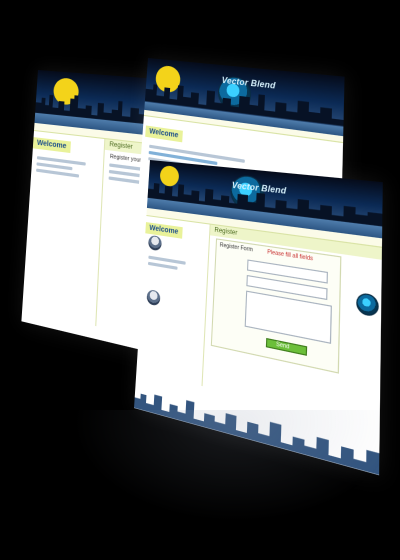  Describe the element at coordinates (282, 345) in the screenshot. I see `send-label: Send` at that location.